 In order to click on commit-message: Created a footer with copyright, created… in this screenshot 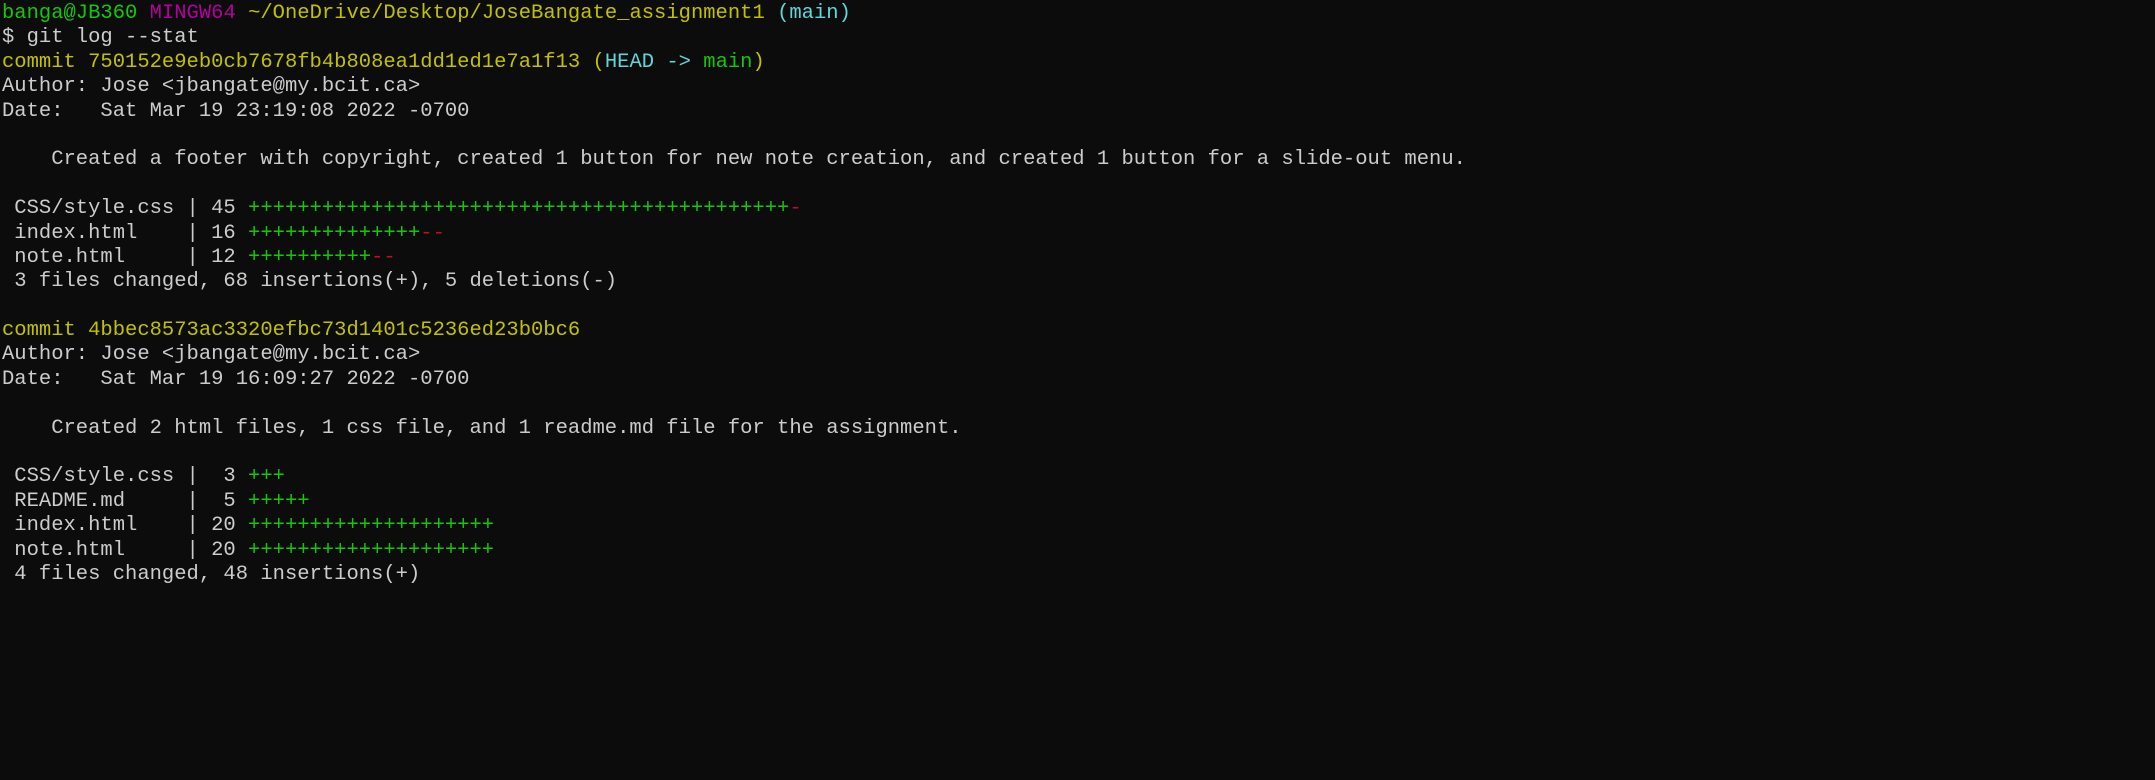, I will do `click(734, 160)`.